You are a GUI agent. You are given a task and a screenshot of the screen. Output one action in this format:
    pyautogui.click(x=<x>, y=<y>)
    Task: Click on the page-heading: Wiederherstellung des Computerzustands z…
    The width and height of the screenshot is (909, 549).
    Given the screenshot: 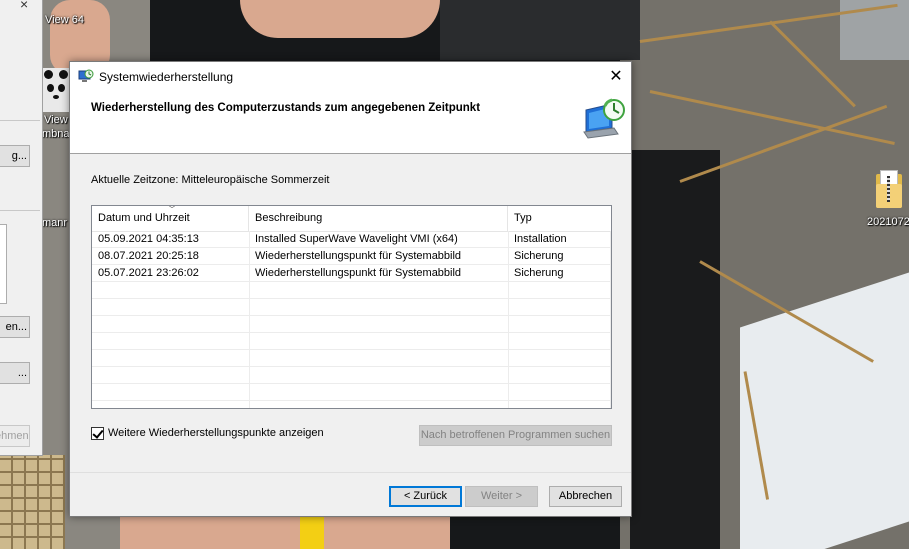 What is the action you would take?
    pyautogui.click(x=286, y=108)
    